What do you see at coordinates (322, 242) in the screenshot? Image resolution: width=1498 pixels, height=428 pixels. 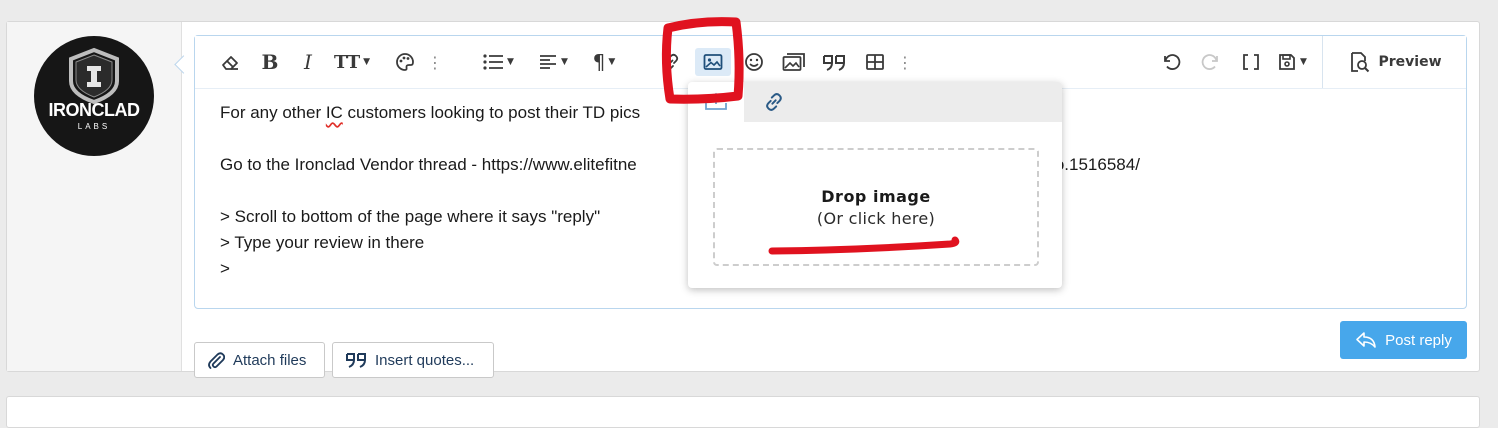 I see `text-line: > Type your review in there` at bounding box center [322, 242].